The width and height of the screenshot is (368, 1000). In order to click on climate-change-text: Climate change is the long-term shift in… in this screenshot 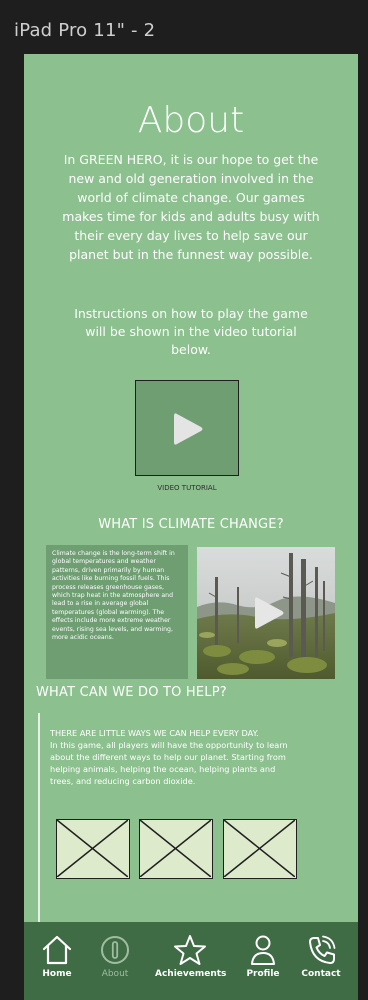, I will do `click(117, 612)`.